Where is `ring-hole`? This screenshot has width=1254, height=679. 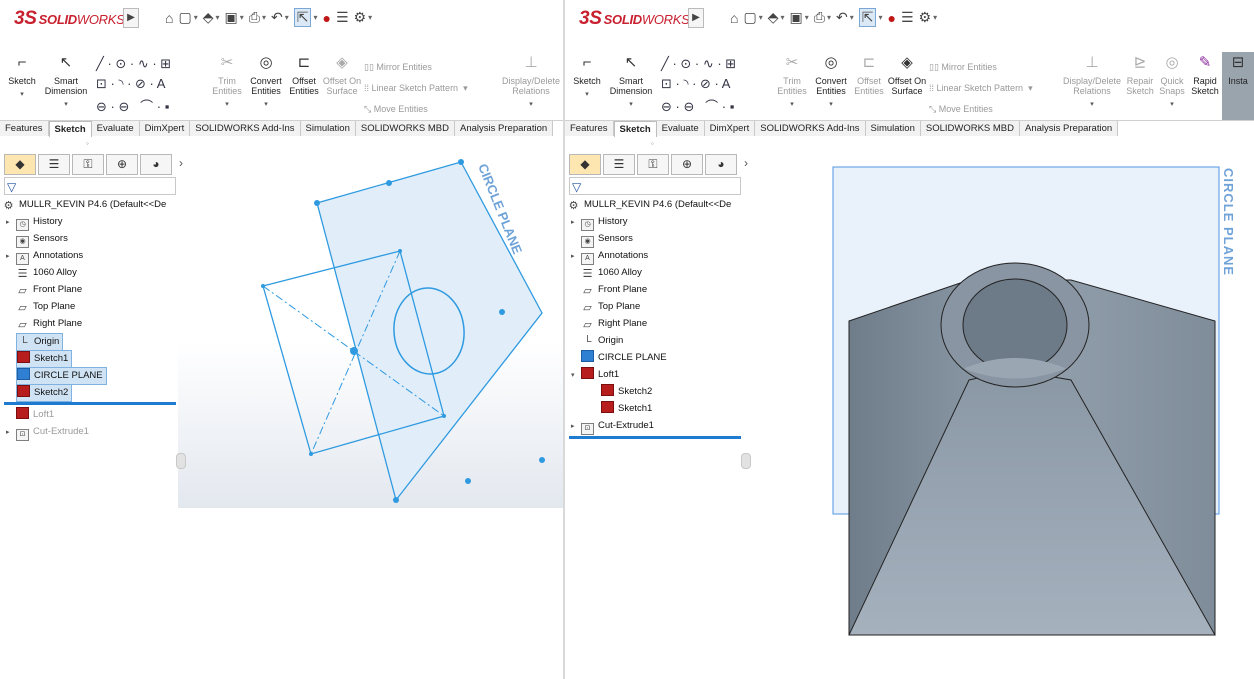
ring-hole is located at coordinates (1015, 325).